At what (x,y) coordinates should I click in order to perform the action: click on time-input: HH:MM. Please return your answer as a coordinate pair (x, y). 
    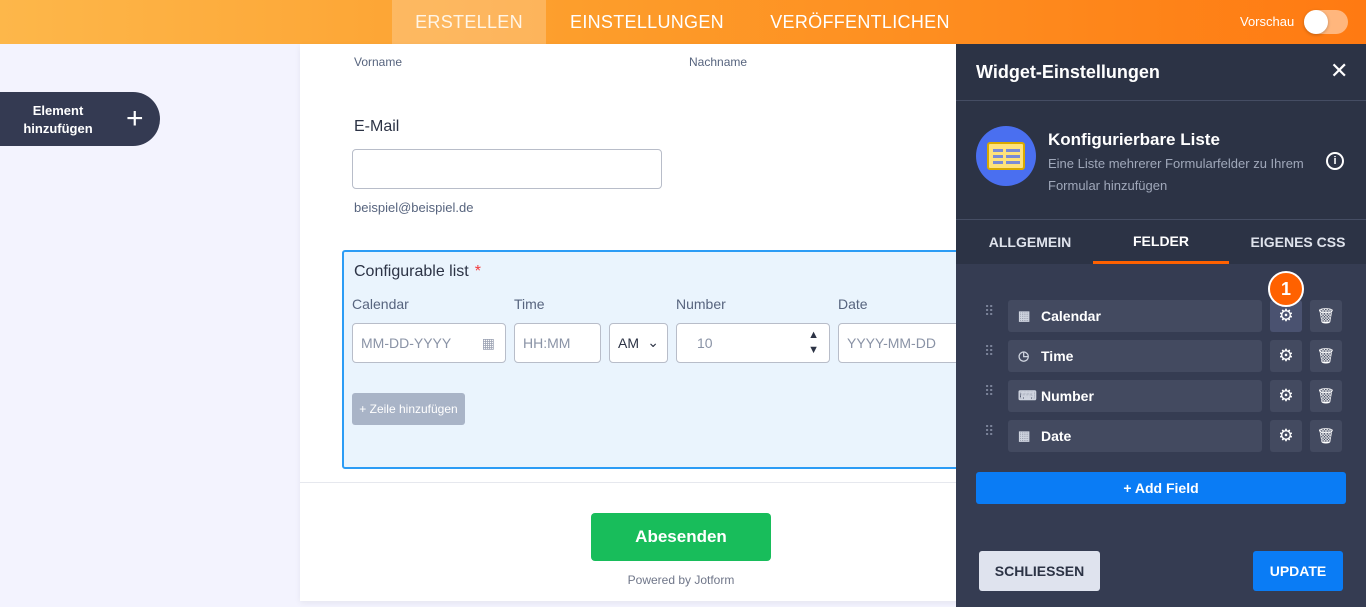
    Looking at the image, I should click on (557, 343).